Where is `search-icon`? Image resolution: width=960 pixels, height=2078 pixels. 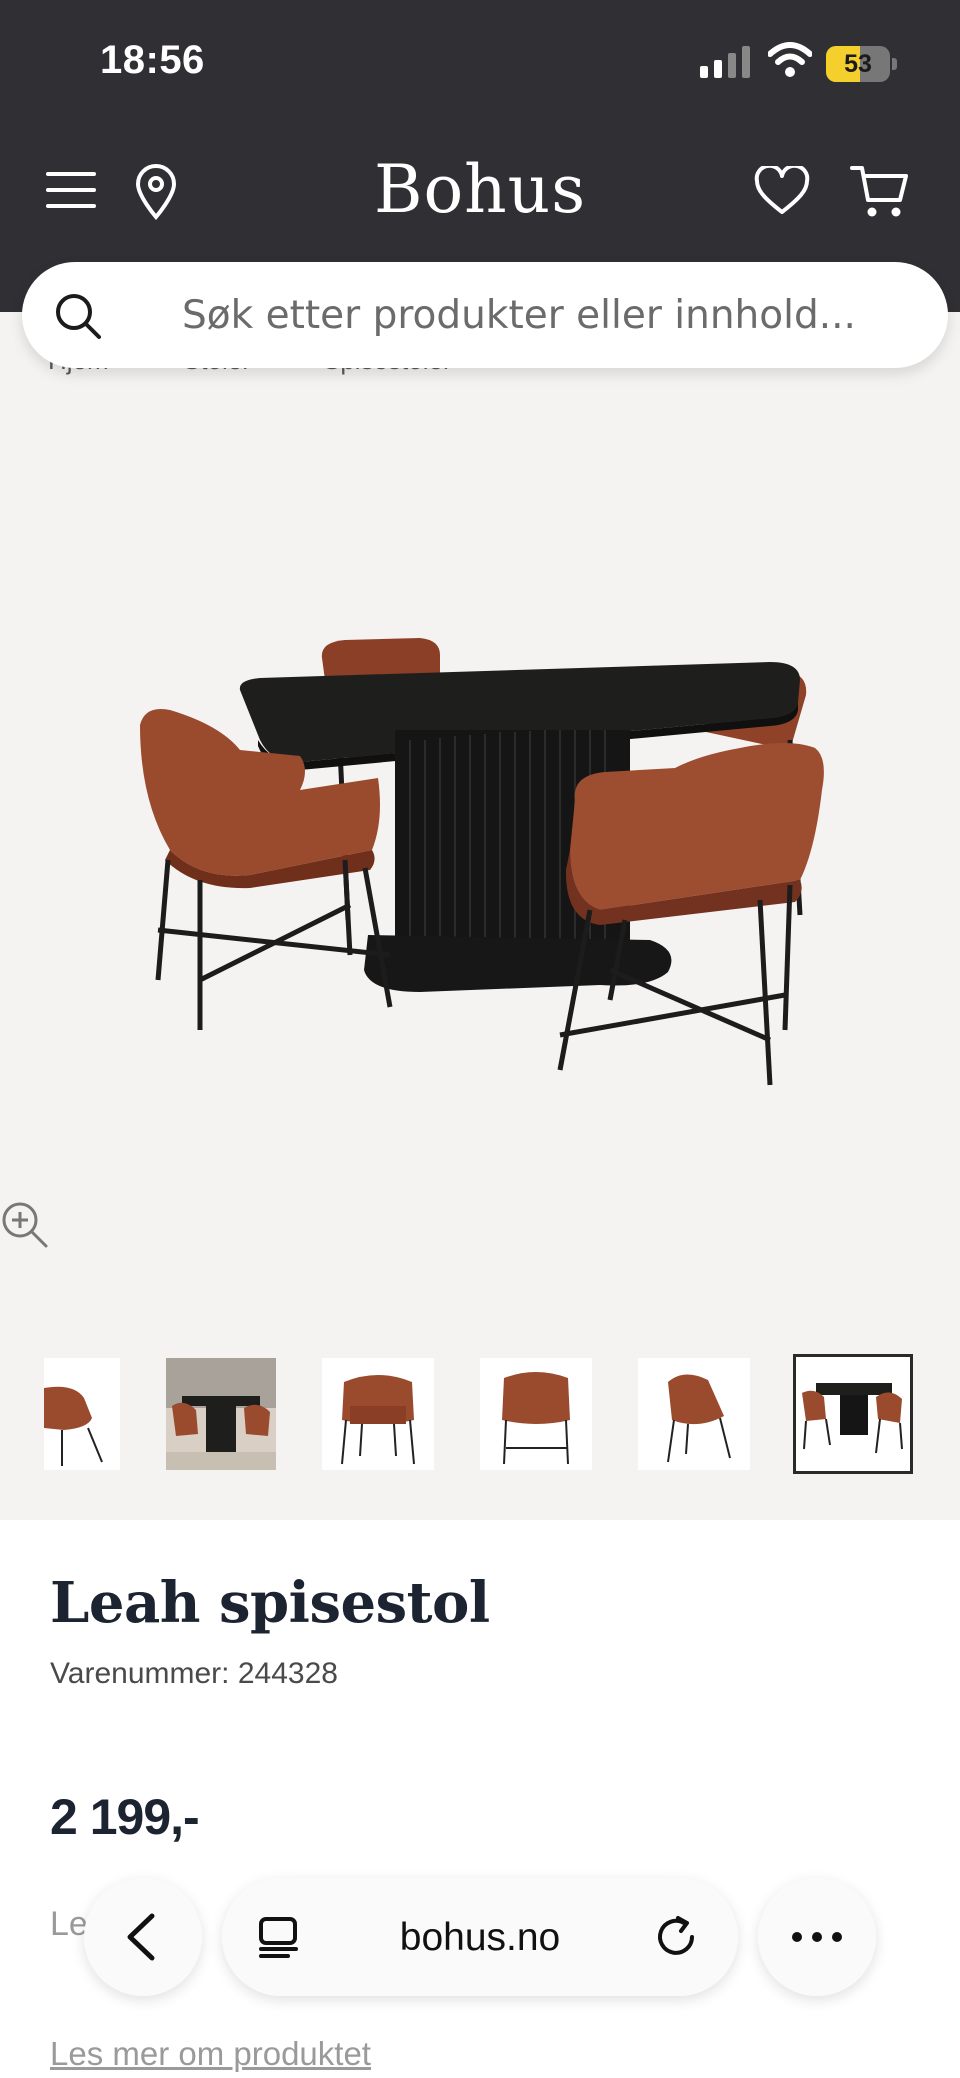 search-icon is located at coordinates (78, 316).